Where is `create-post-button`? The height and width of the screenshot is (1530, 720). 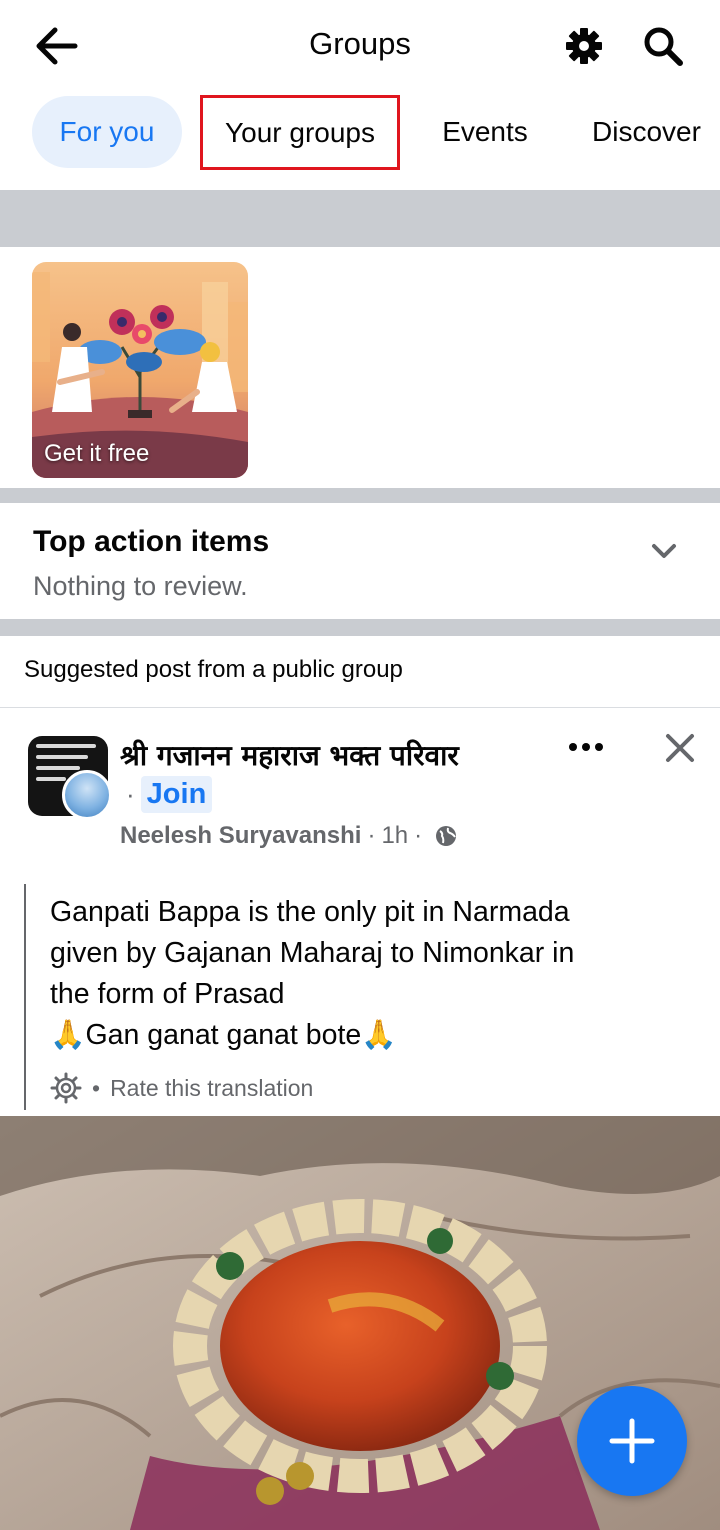
create-post-button is located at coordinates (632, 1441).